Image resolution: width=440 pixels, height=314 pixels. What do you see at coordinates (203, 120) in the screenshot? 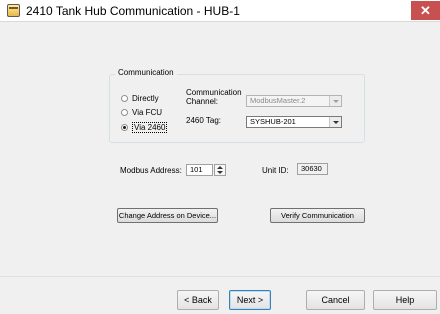
I see `tag-label: 2460 Tag:` at bounding box center [203, 120].